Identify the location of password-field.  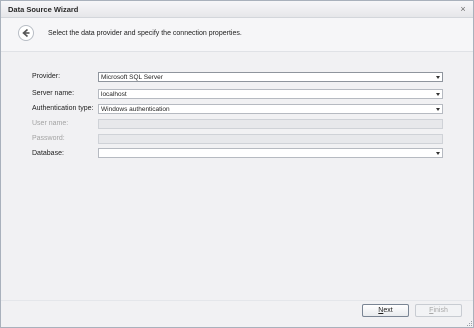
(270, 139).